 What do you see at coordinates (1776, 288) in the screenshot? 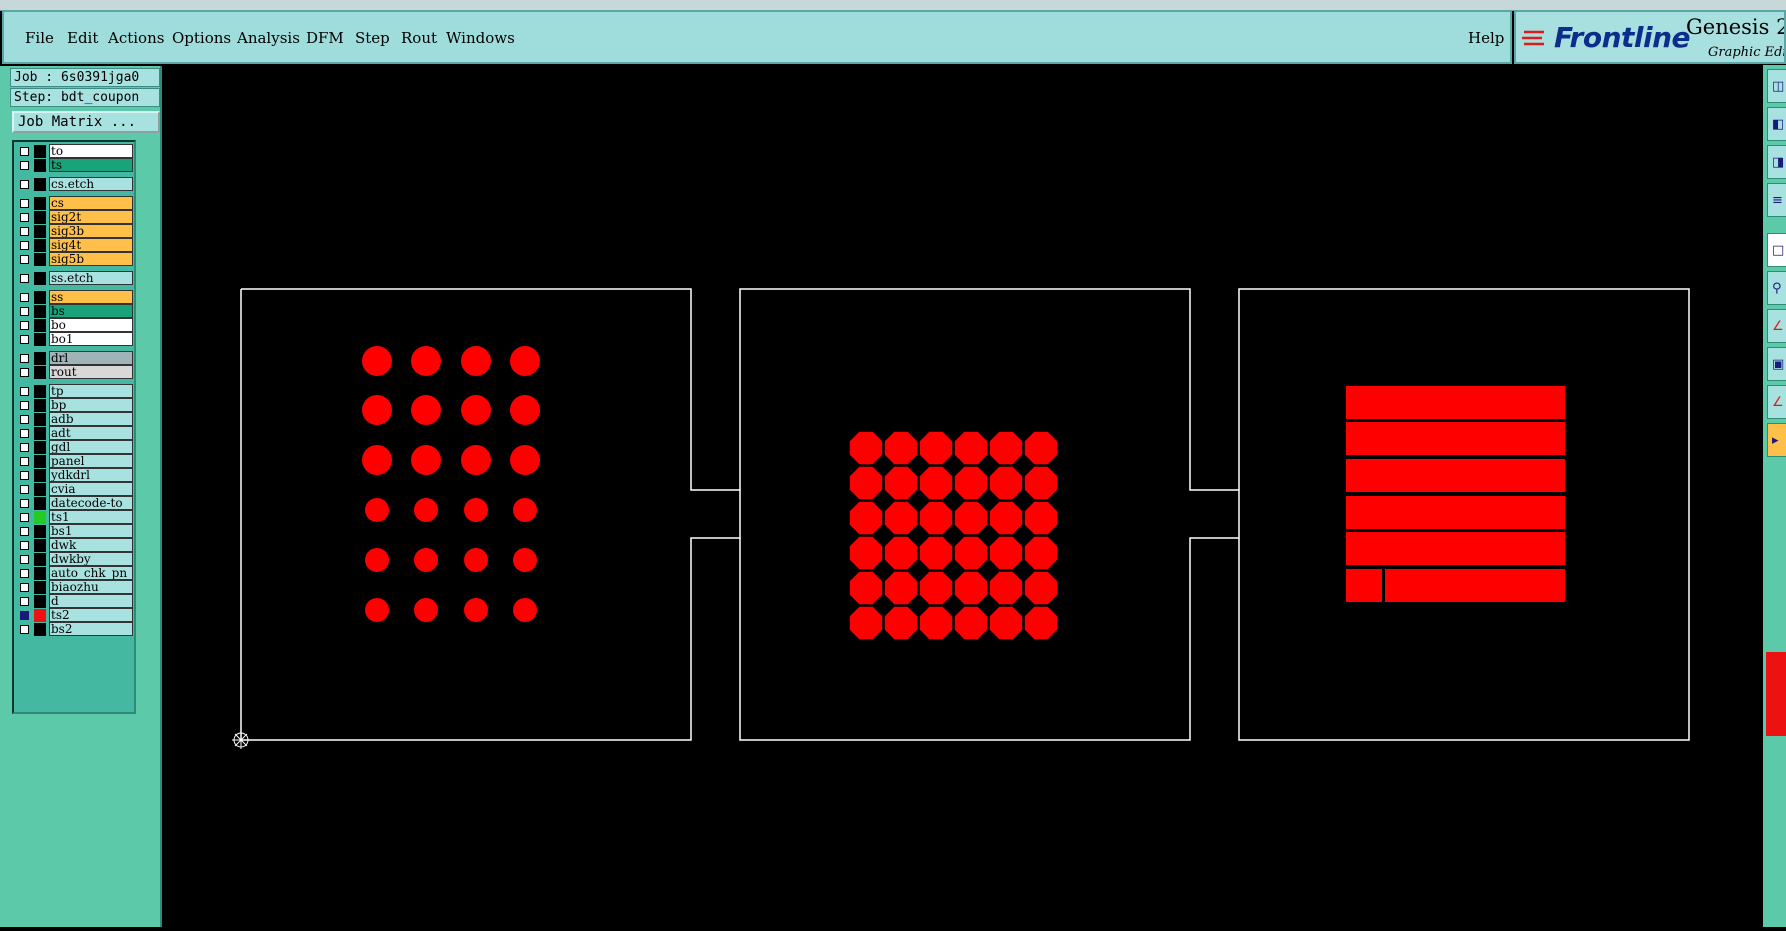
I see `toolbar-button-6: ⚲` at bounding box center [1776, 288].